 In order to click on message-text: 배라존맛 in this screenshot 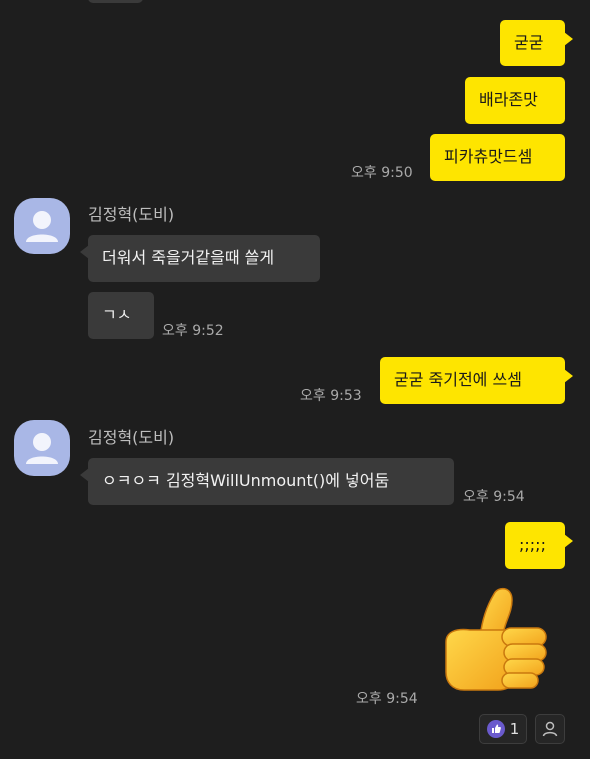, I will do `click(508, 99)`.